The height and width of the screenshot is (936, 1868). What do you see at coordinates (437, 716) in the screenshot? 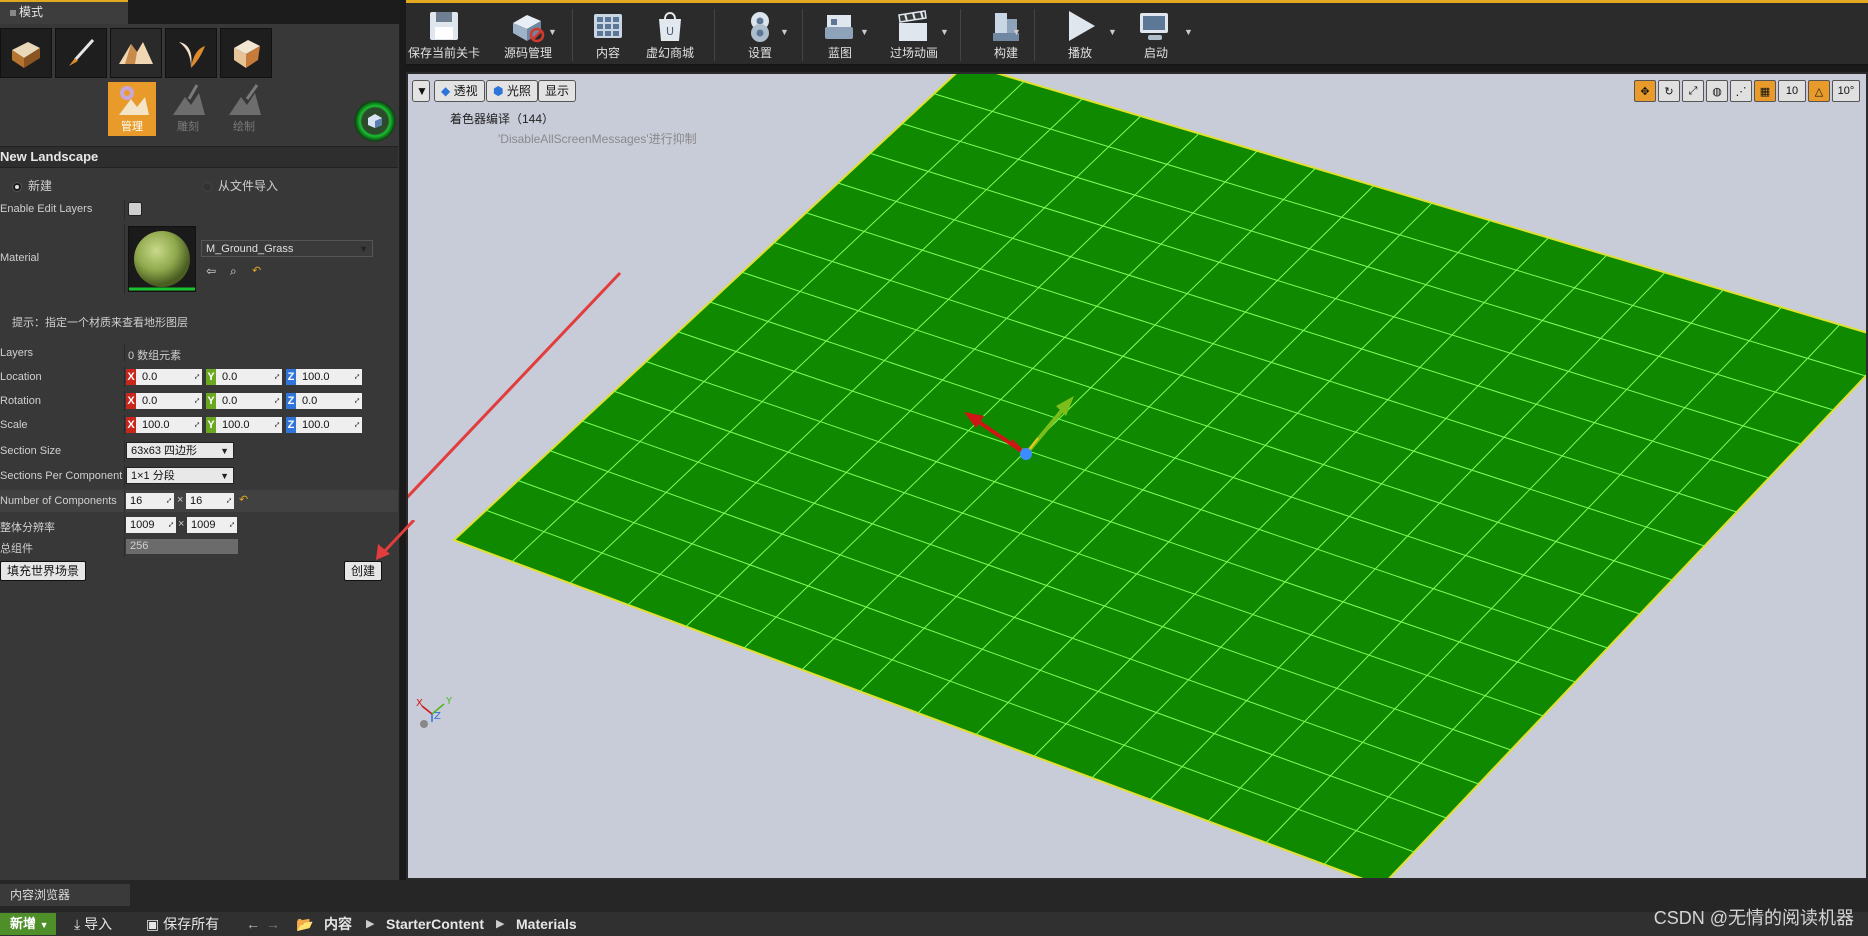
I see `svg-text: Z` at bounding box center [437, 716].